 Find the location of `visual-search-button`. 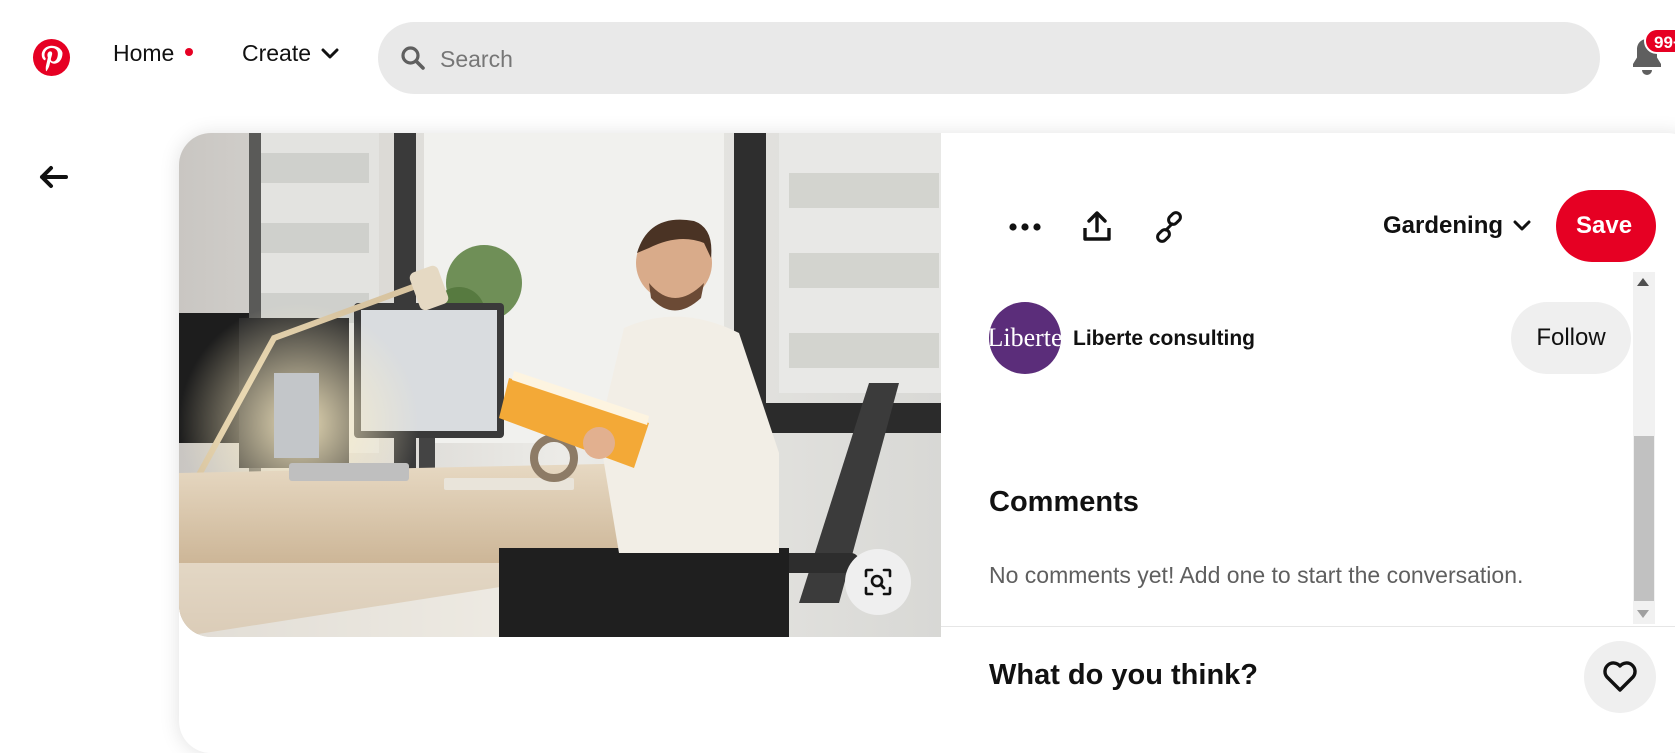

visual-search-button is located at coordinates (878, 582).